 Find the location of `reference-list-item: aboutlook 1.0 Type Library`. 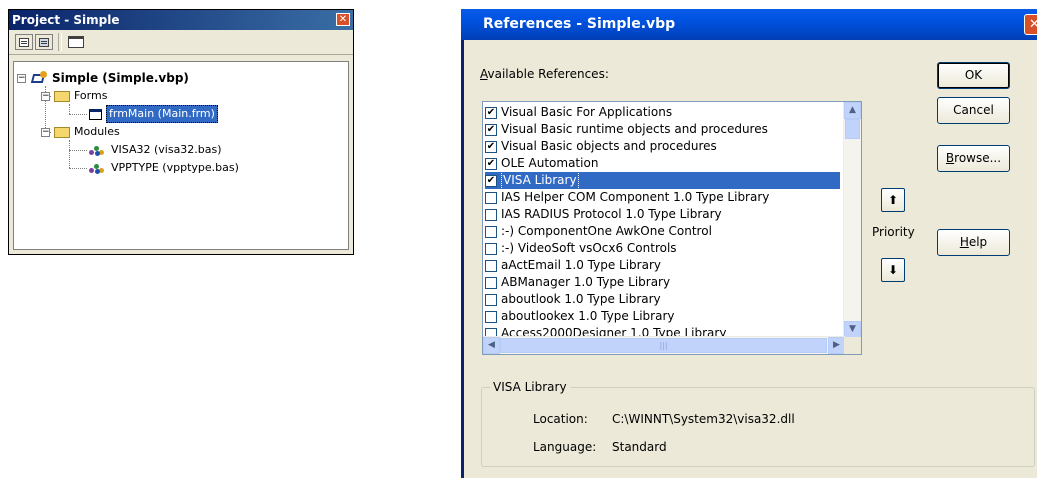

reference-list-item: aboutlook 1.0 Type Library is located at coordinates (573, 299).